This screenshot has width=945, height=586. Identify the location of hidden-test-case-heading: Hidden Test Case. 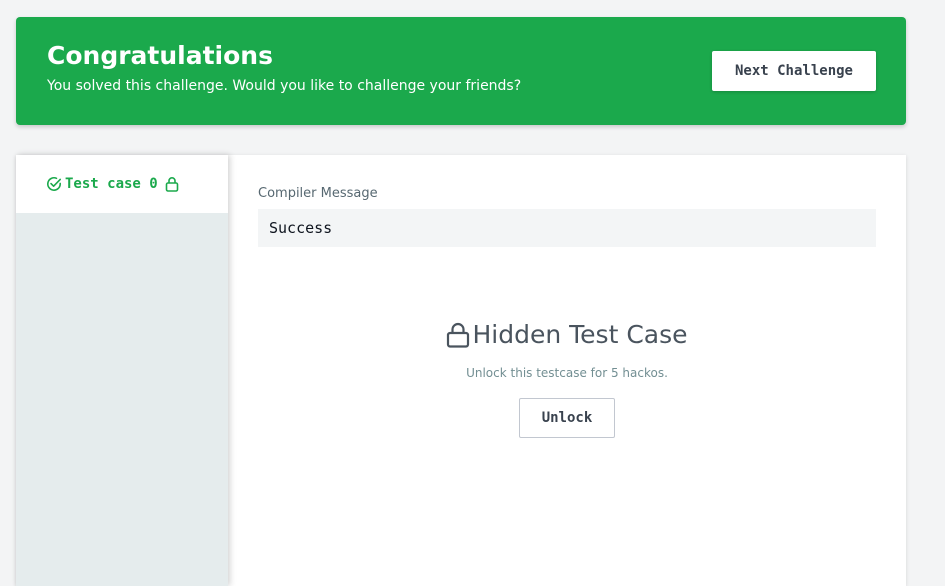
(567, 334).